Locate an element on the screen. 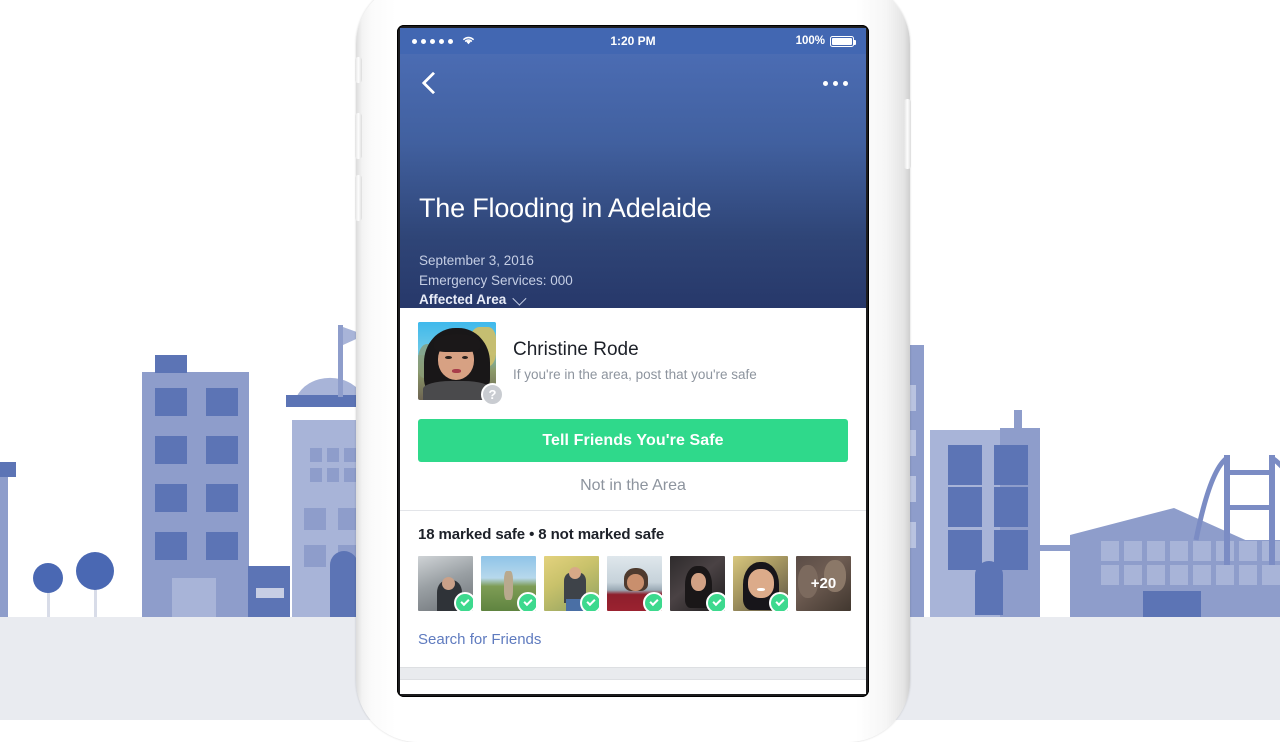 This screenshot has width=1280, height=742. search-for-friends-link: Search for Friends is located at coordinates (633, 639).